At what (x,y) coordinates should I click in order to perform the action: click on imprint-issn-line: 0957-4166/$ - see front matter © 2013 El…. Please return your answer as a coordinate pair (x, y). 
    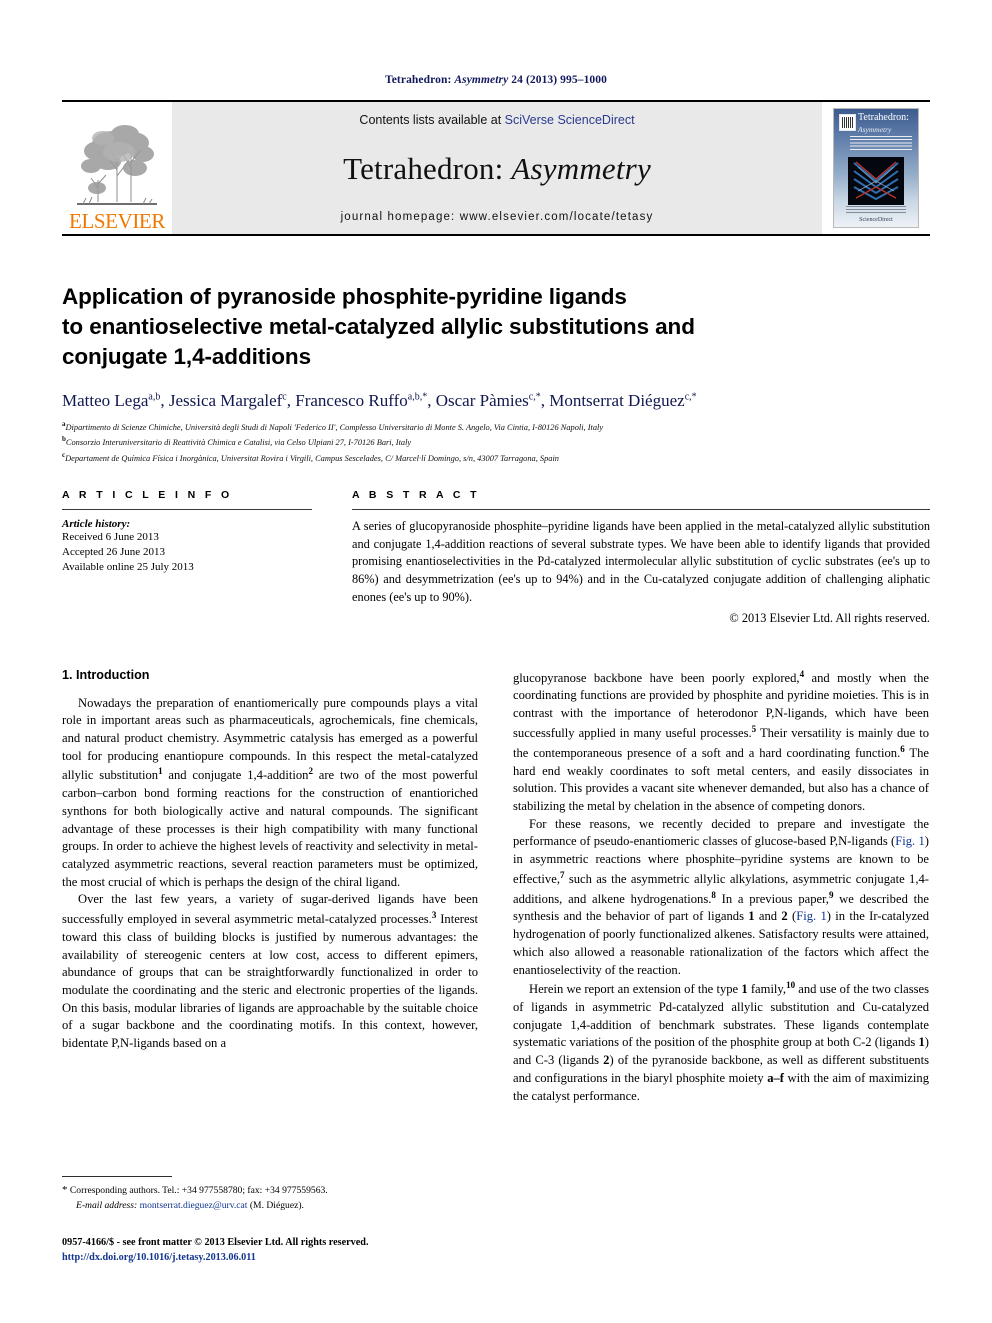
    Looking at the image, I should click on (215, 1242).